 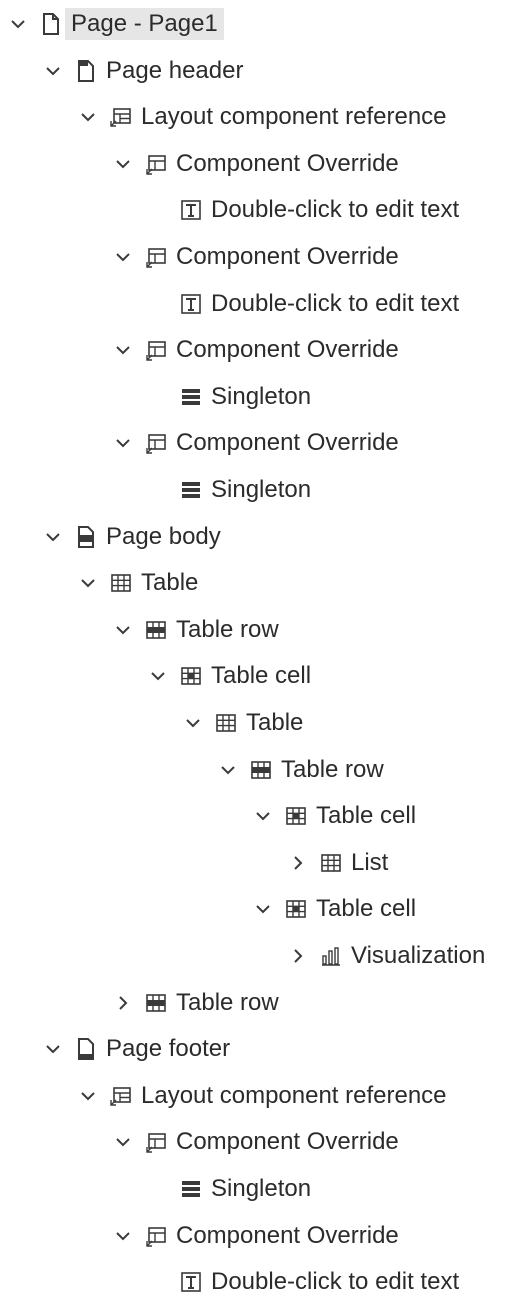 I want to click on list-icon, so click(x=331, y=863).